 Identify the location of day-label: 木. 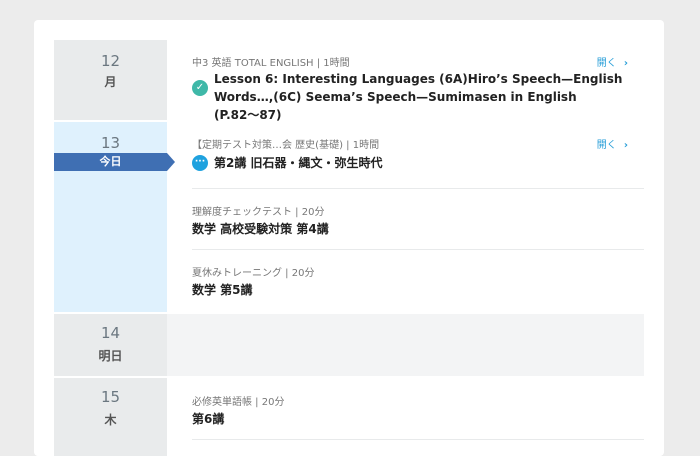
(110, 420).